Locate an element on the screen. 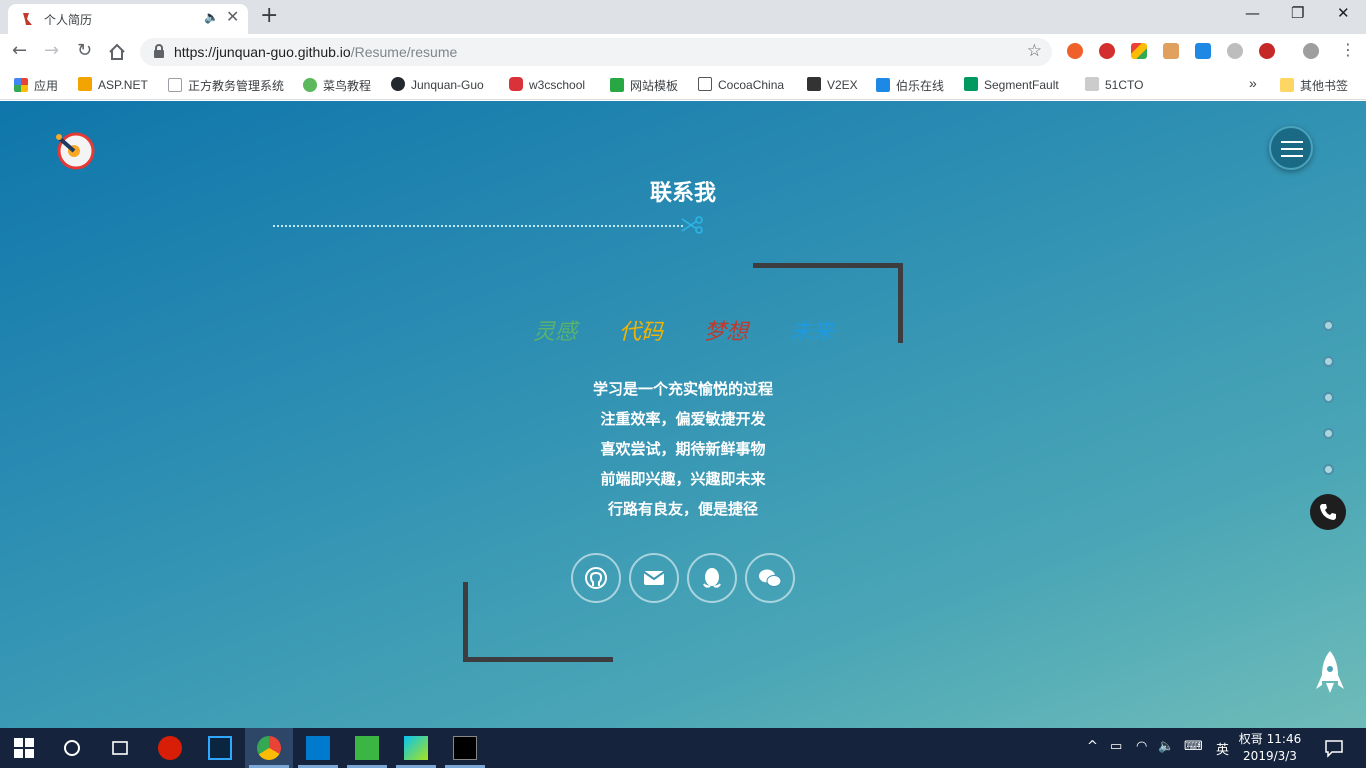 The image size is (1366, 768). sidenav-contact is located at coordinates (1328, 512).